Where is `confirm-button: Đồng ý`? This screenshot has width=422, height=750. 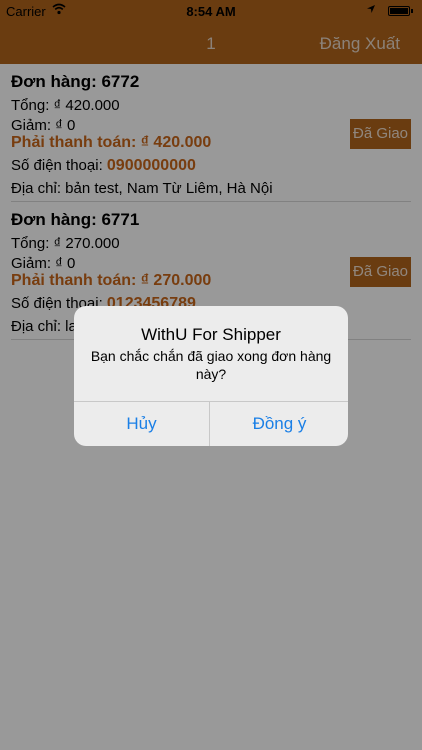
confirm-button: Đồng ý is located at coordinates (279, 424).